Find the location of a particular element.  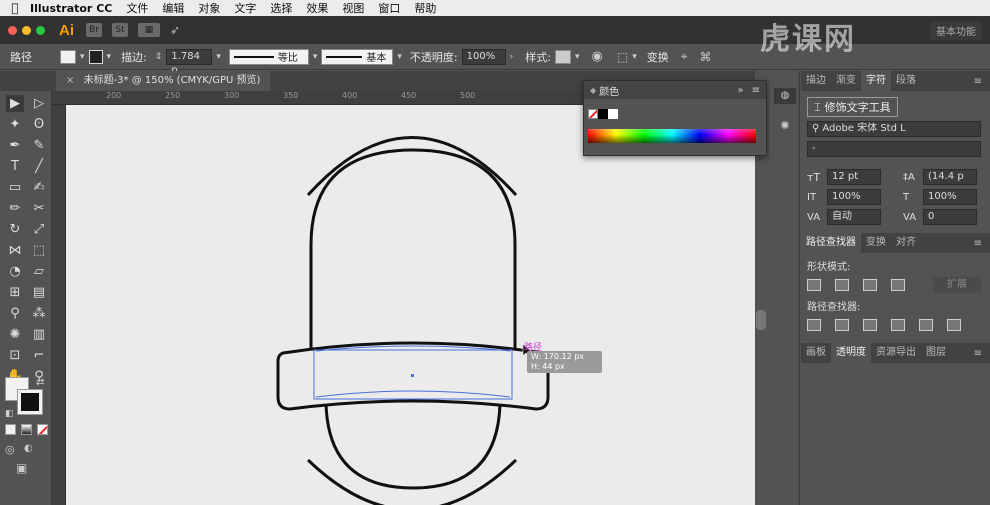

type-tool-icon: T is located at coordinates (15, 166).